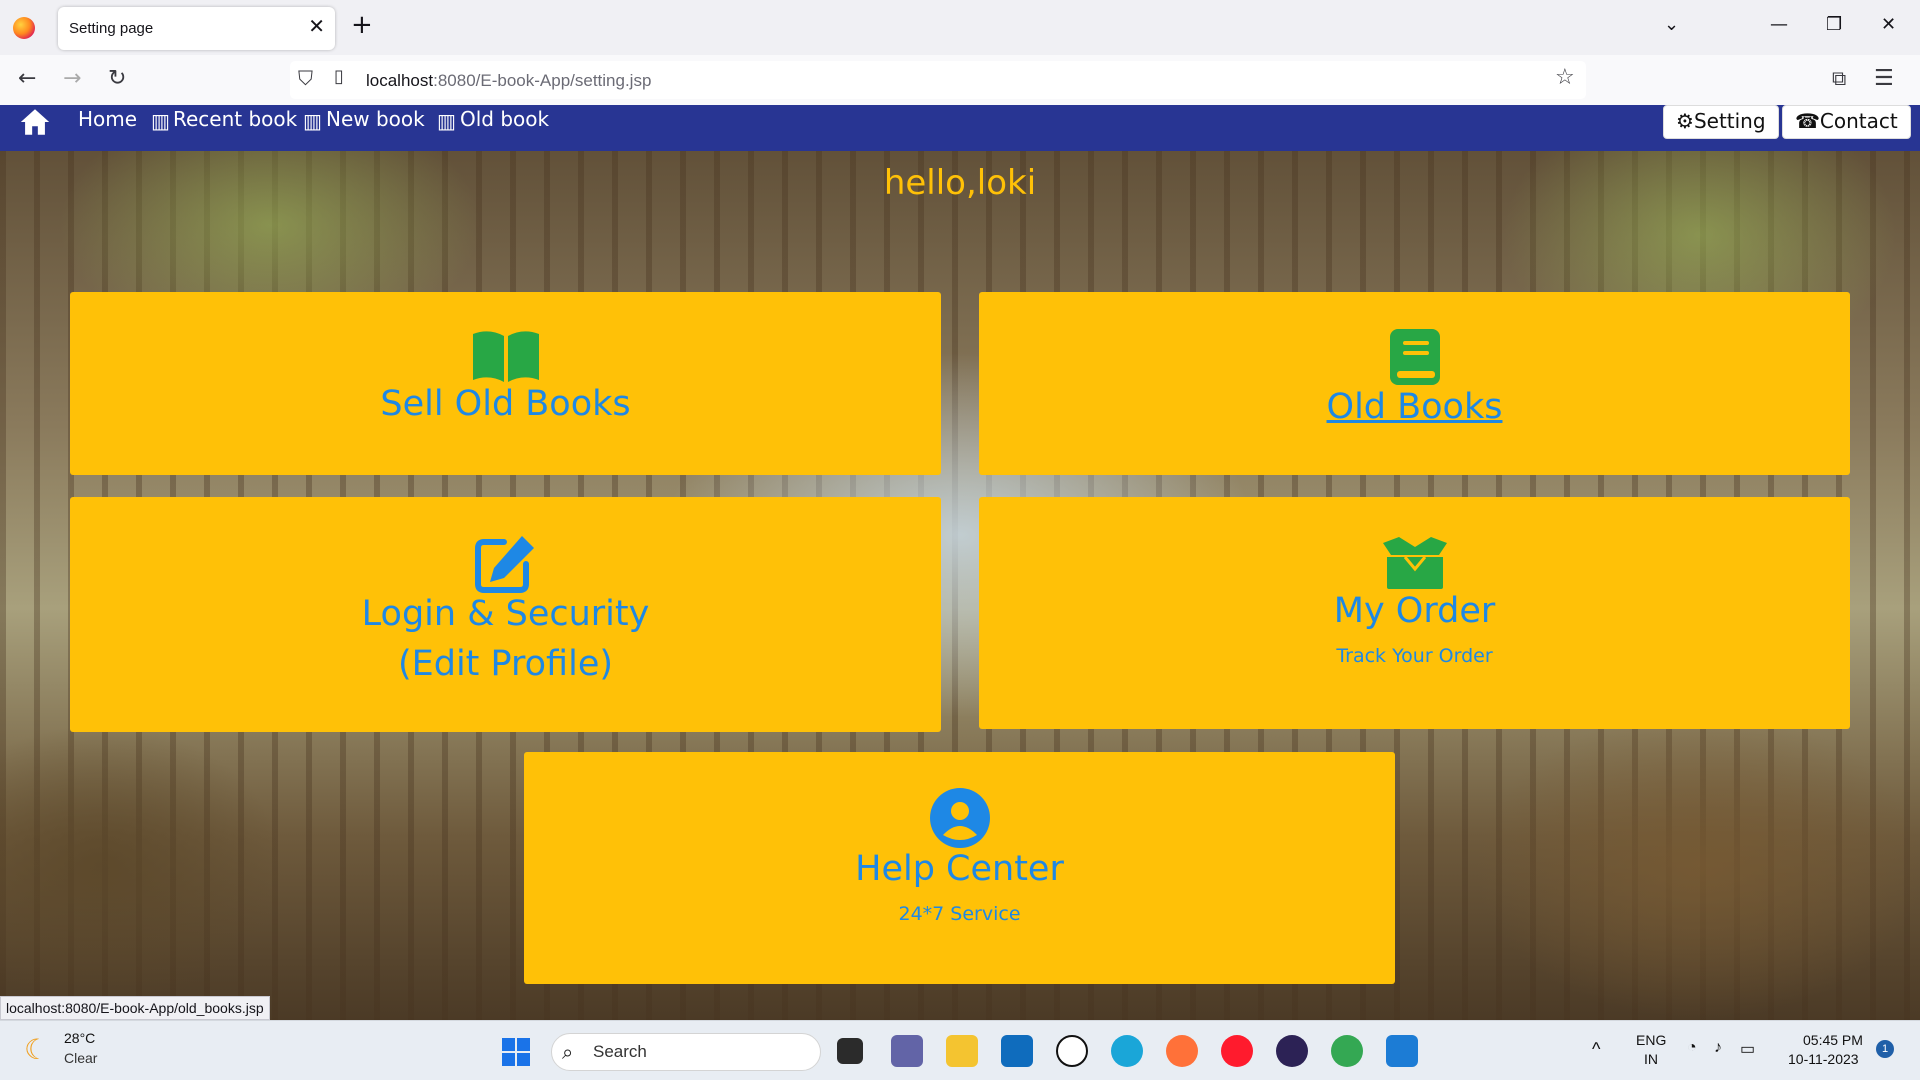  I want to click on battery-icon: ▭, so click(1747, 1049).